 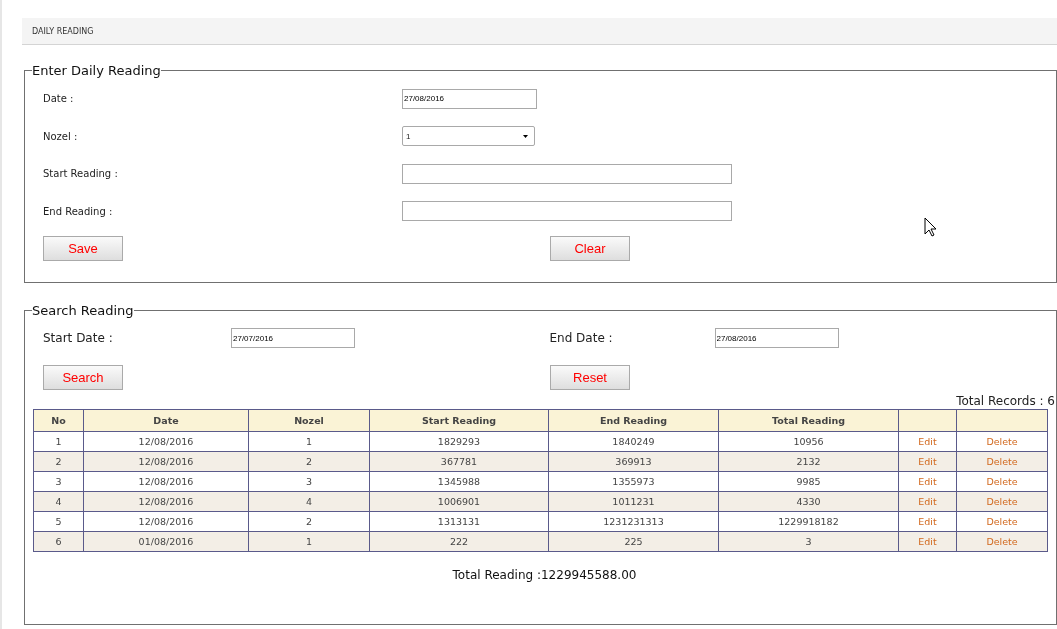 What do you see at coordinates (776, 338) in the screenshot?
I see `end-date-field: 27/08/2016` at bounding box center [776, 338].